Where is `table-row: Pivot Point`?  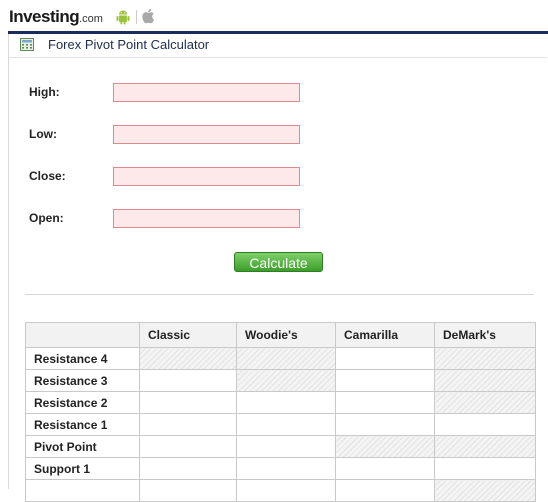 table-row: Pivot Point is located at coordinates (280, 446).